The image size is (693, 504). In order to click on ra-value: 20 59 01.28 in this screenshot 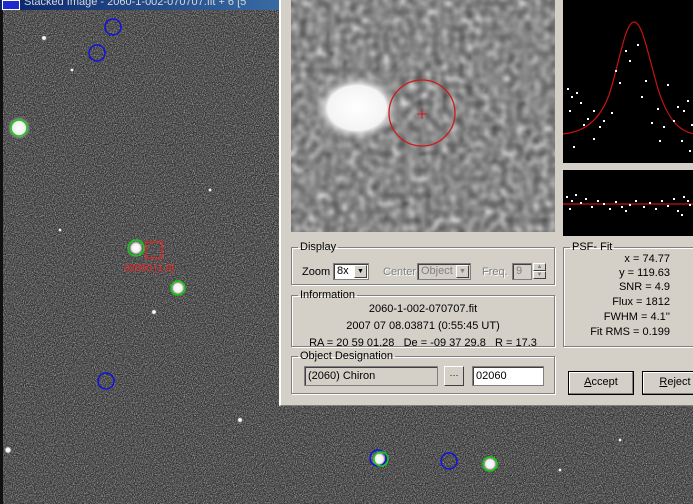, I will do `click(365, 343)`.